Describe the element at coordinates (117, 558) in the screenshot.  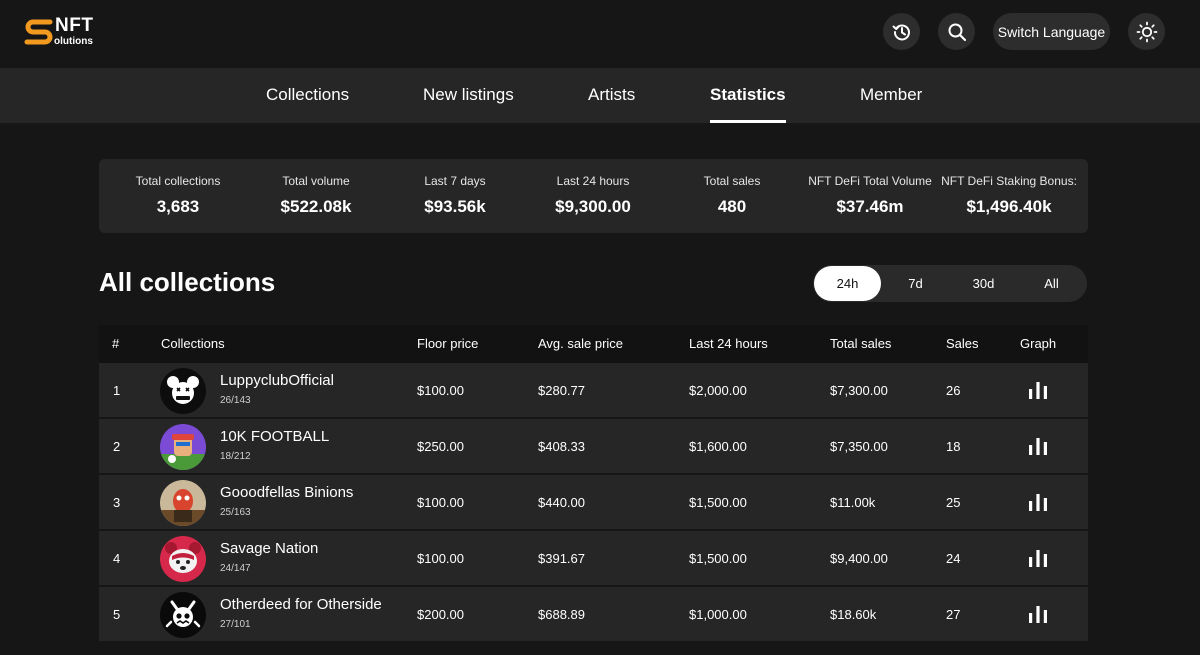
I see `row-rank: 4` at that location.